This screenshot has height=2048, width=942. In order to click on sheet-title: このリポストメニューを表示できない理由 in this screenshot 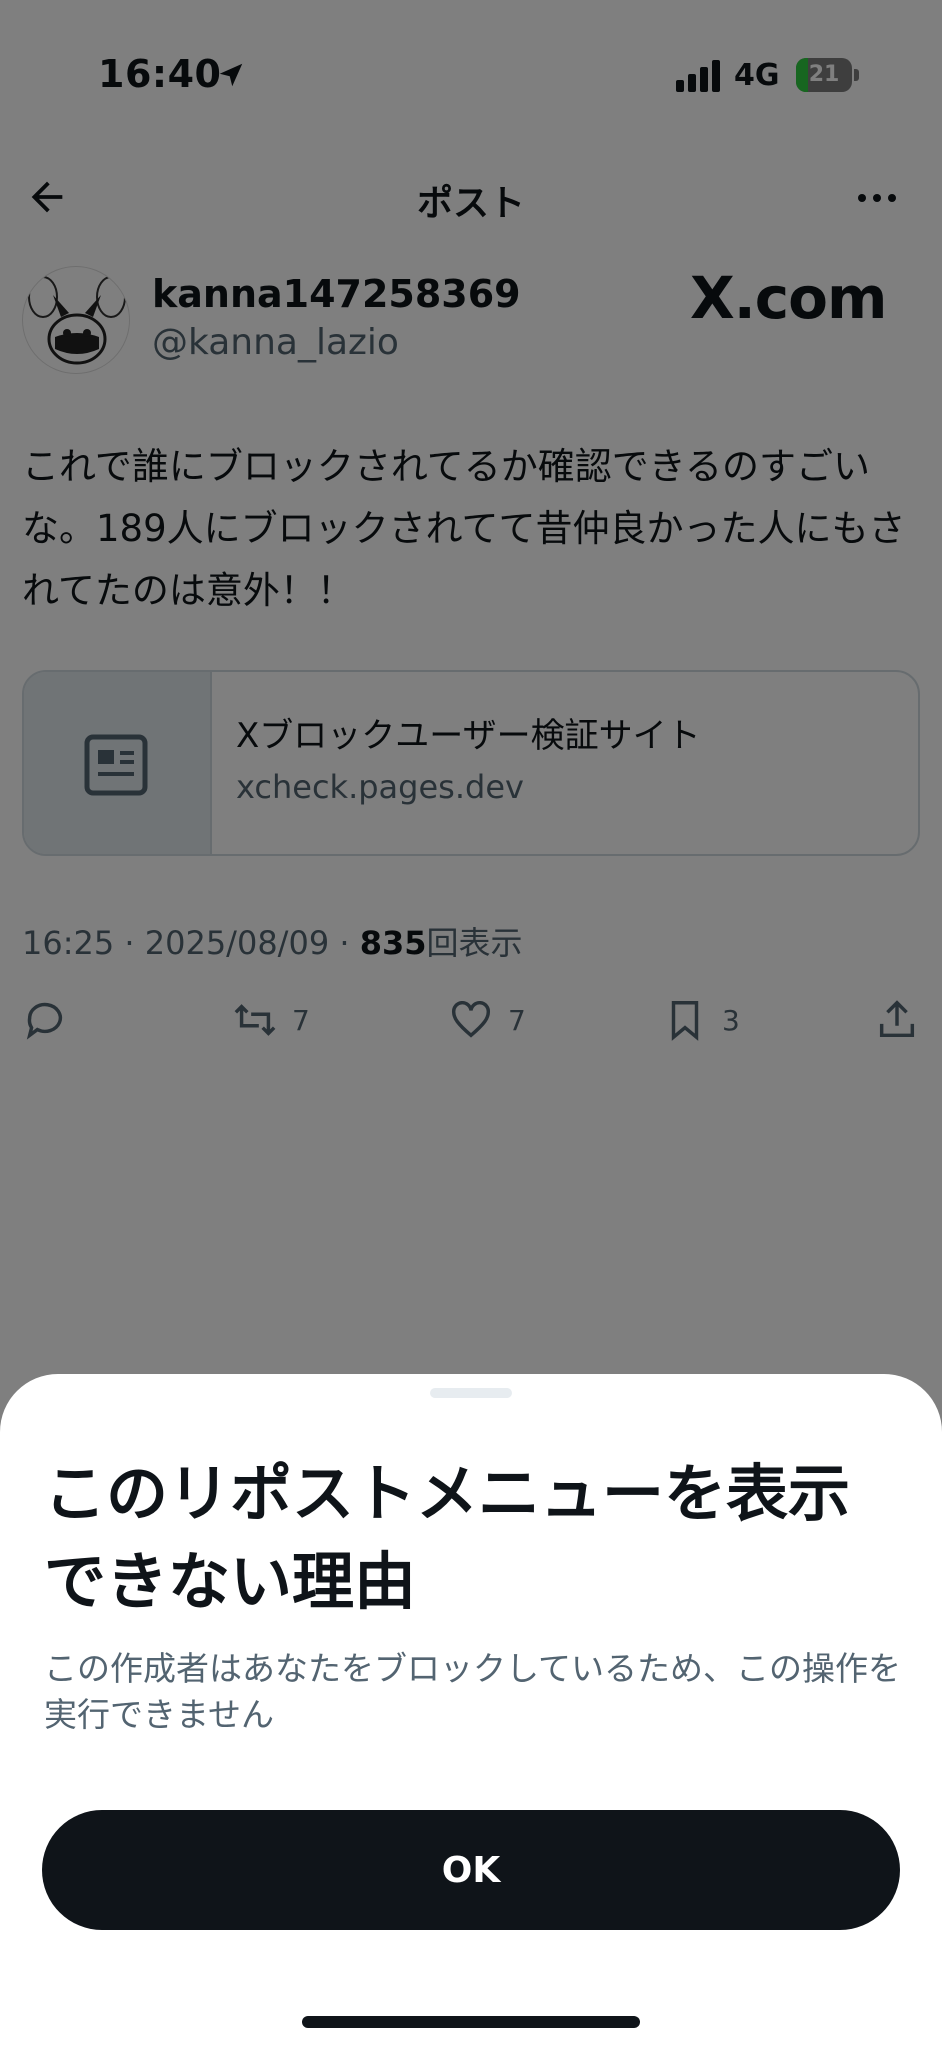, I will do `click(447, 1537)`.